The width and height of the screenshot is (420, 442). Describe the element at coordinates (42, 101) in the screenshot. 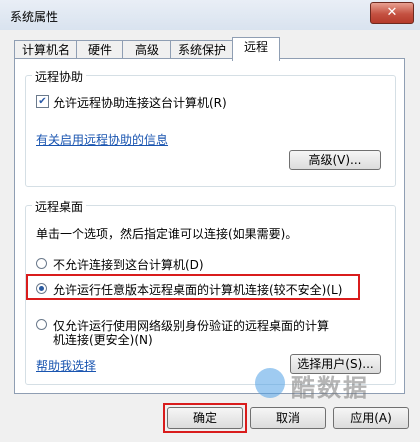

I see `allow-remote-assistance-checkbox: ✔` at that location.